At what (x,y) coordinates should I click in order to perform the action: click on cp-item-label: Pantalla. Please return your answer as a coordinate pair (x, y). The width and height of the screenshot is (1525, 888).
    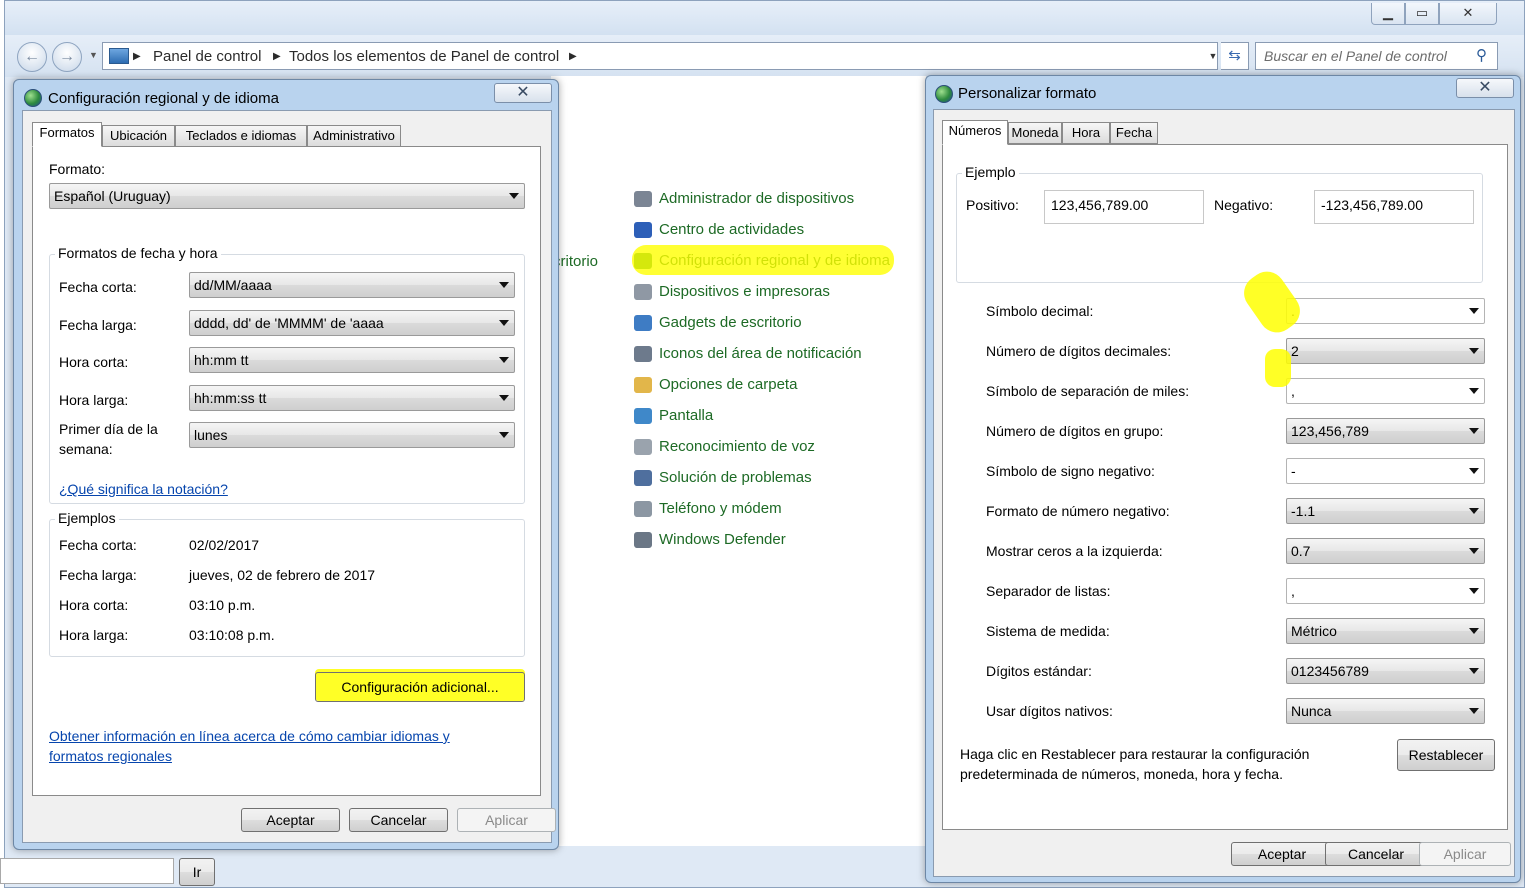
    Looking at the image, I should click on (686, 415).